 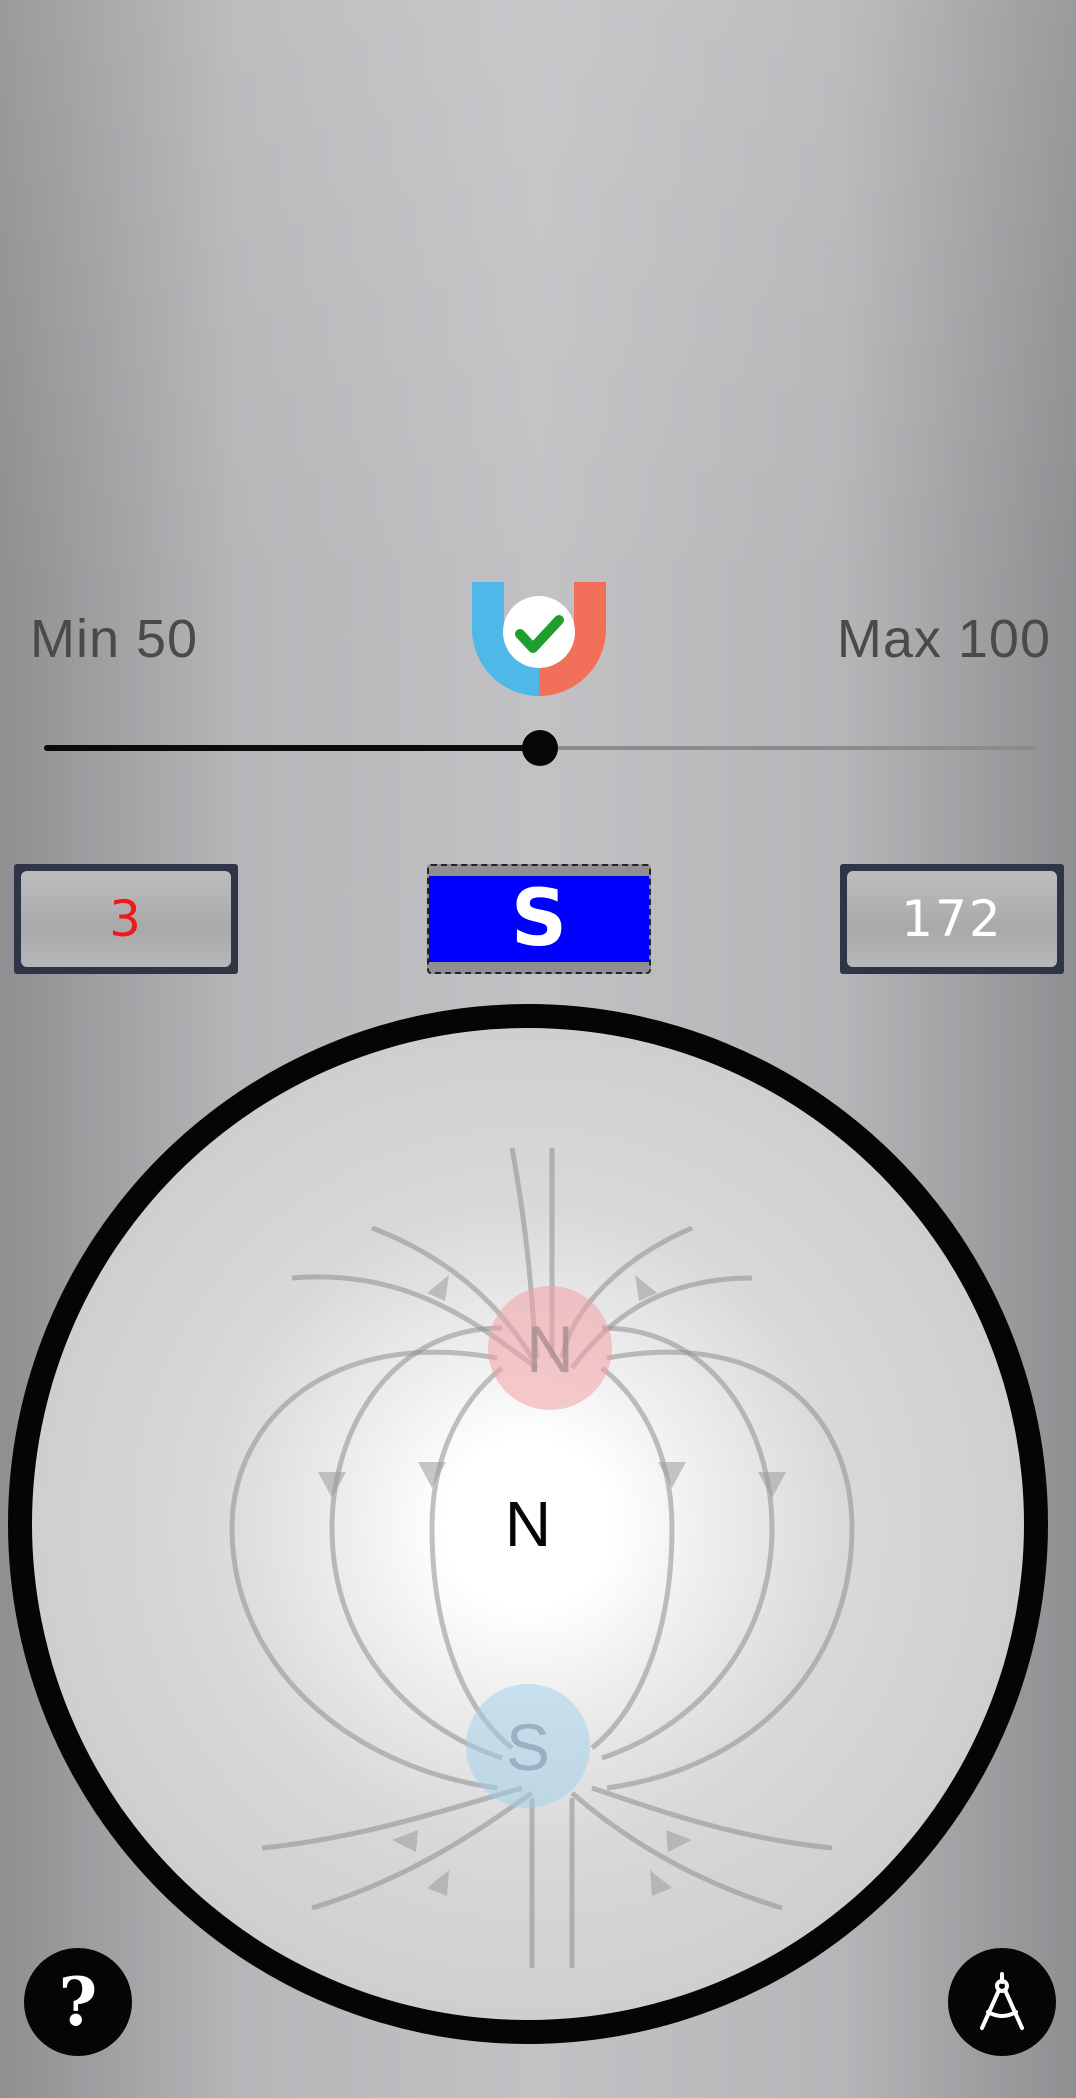 I want to click on pole-indicator: S, so click(x=539, y=919).